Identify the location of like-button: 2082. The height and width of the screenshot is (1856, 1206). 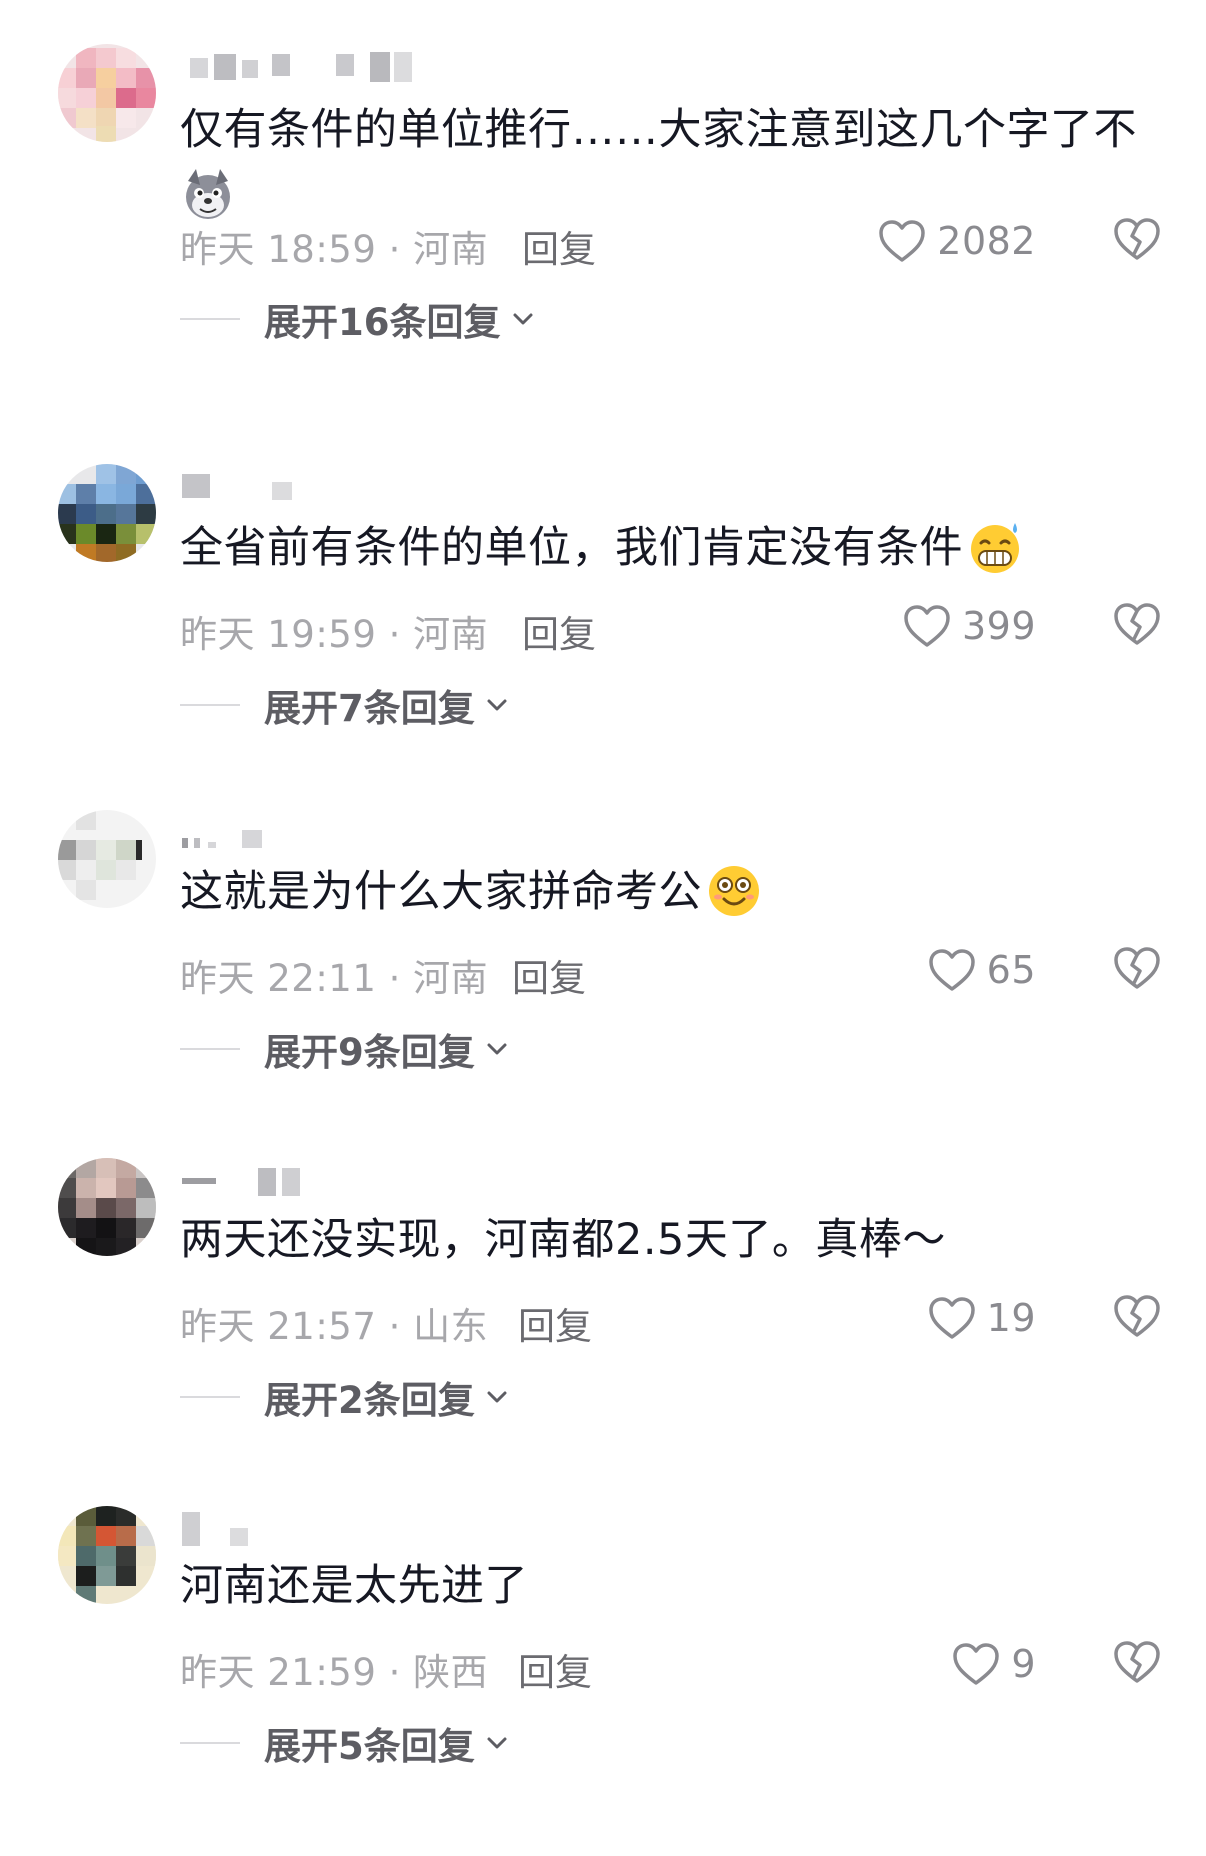
(956, 241).